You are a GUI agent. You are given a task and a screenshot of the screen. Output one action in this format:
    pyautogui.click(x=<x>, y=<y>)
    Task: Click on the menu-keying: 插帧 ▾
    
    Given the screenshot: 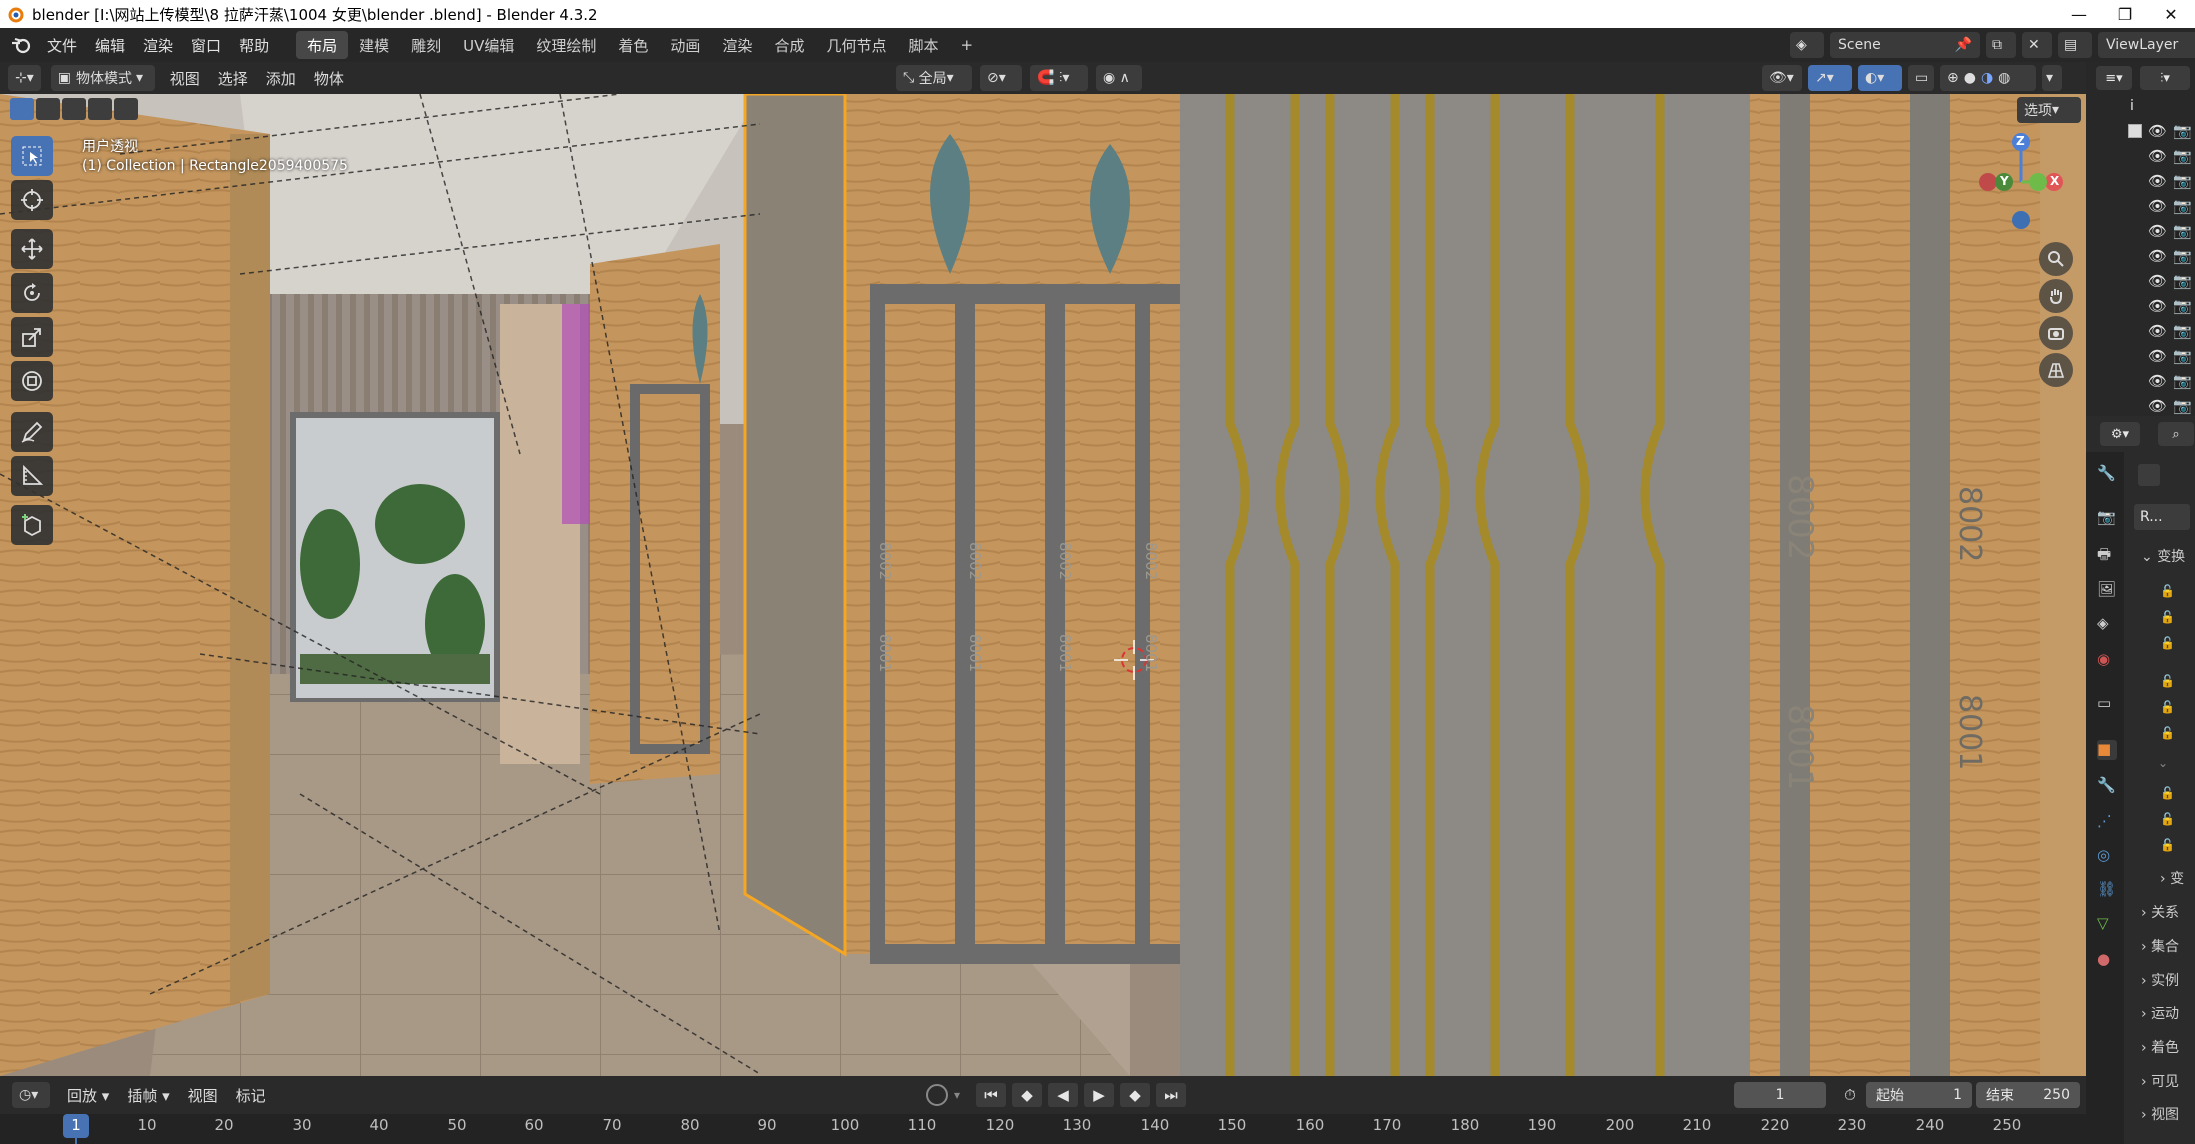 What is the action you would take?
    pyautogui.click(x=148, y=1095)
    